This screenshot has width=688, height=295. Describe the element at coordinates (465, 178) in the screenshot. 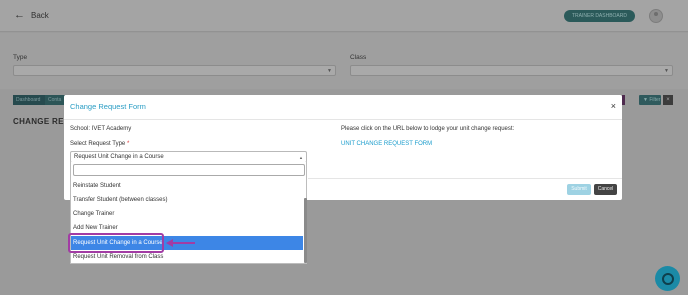

I see `footer-divider` at that location.